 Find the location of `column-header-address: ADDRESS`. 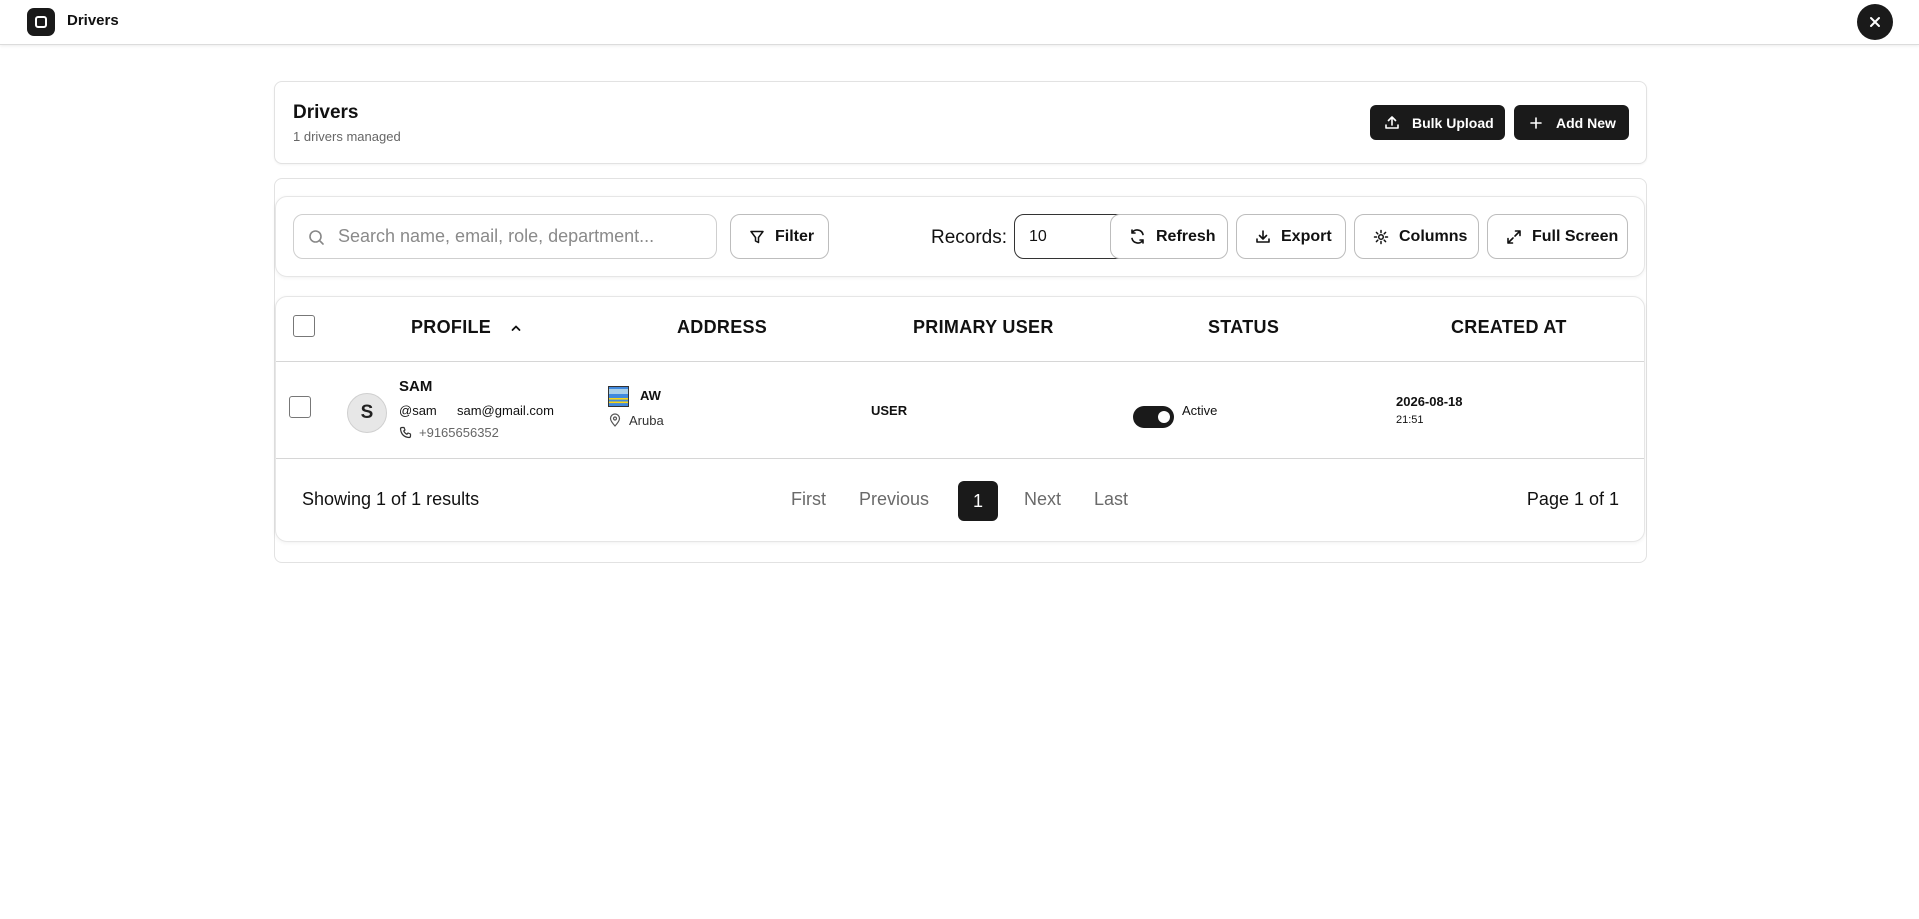

column-header-address: ADDRESS is located at coordinates (722, 327).